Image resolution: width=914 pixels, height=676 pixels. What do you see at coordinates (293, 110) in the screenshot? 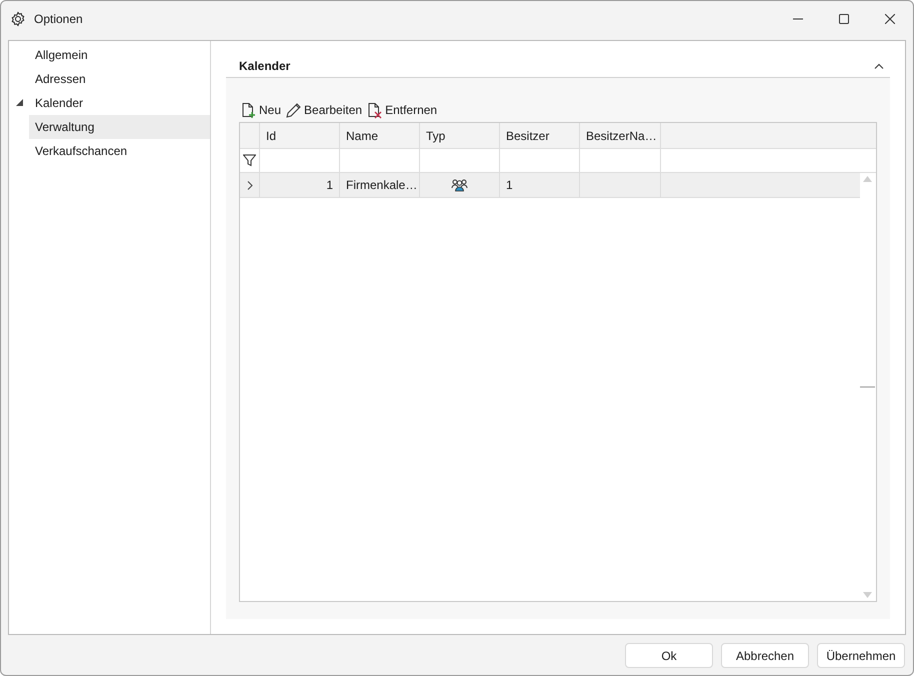
I see `pencil-icon` at bounding box center [293, 110].